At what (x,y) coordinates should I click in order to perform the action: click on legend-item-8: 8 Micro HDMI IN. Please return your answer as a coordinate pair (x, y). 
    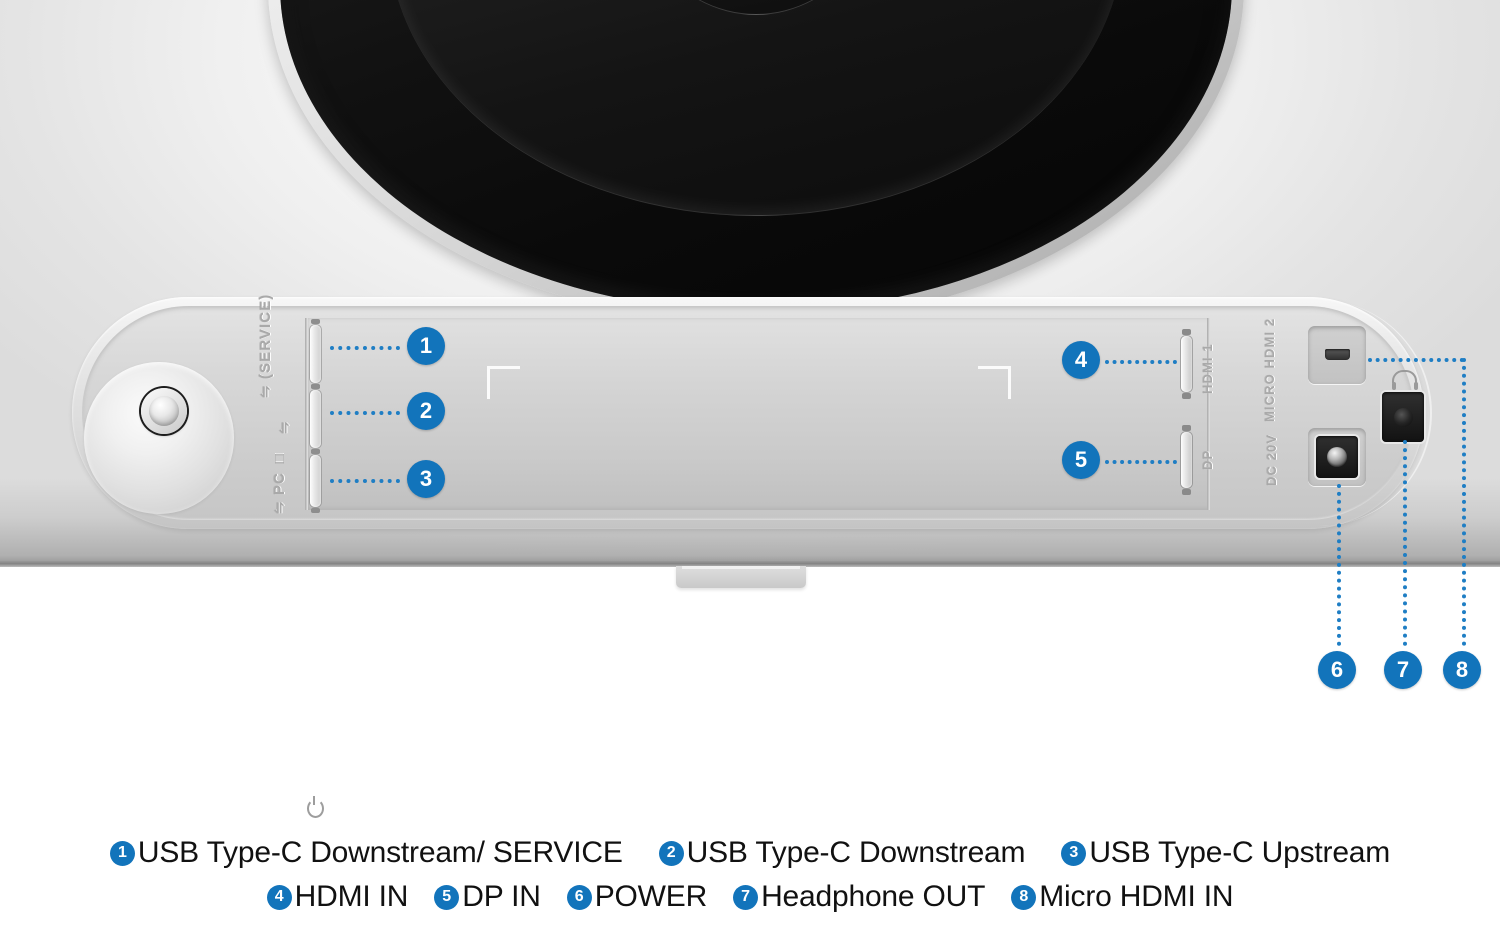
    Looking at the image, I should click on (1122, 897).